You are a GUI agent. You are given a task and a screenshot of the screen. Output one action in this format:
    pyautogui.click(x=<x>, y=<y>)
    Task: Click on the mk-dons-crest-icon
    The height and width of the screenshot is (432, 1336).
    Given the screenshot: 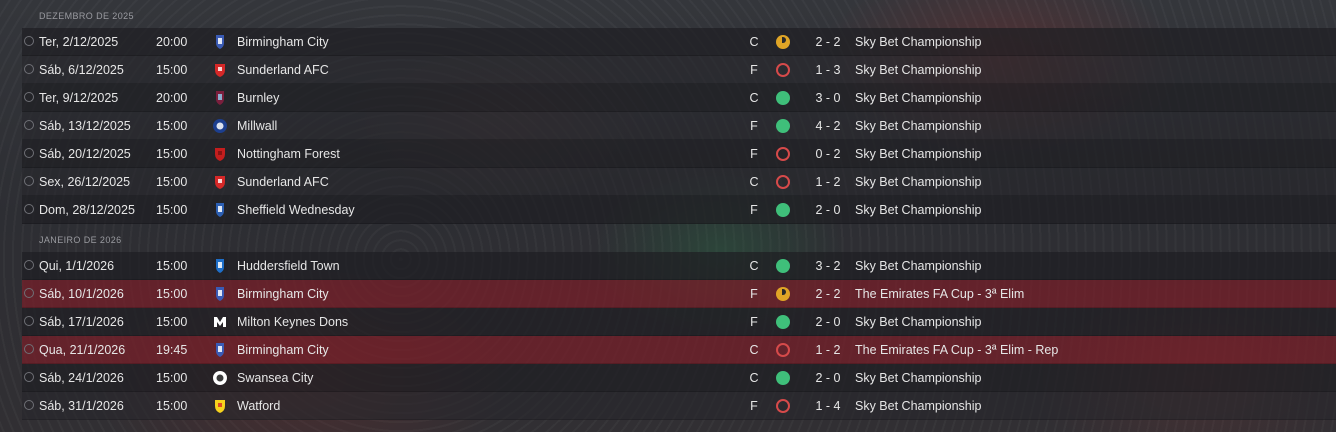 What is the action you would take?
    pyautogui.click(x=220, y=322)
    